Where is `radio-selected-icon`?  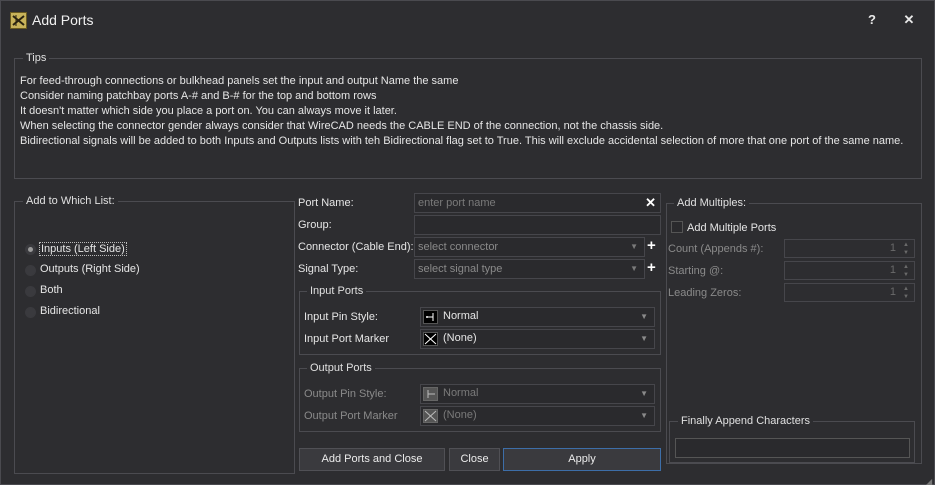
radio-selected-icon is located at coordinates (30, 249).